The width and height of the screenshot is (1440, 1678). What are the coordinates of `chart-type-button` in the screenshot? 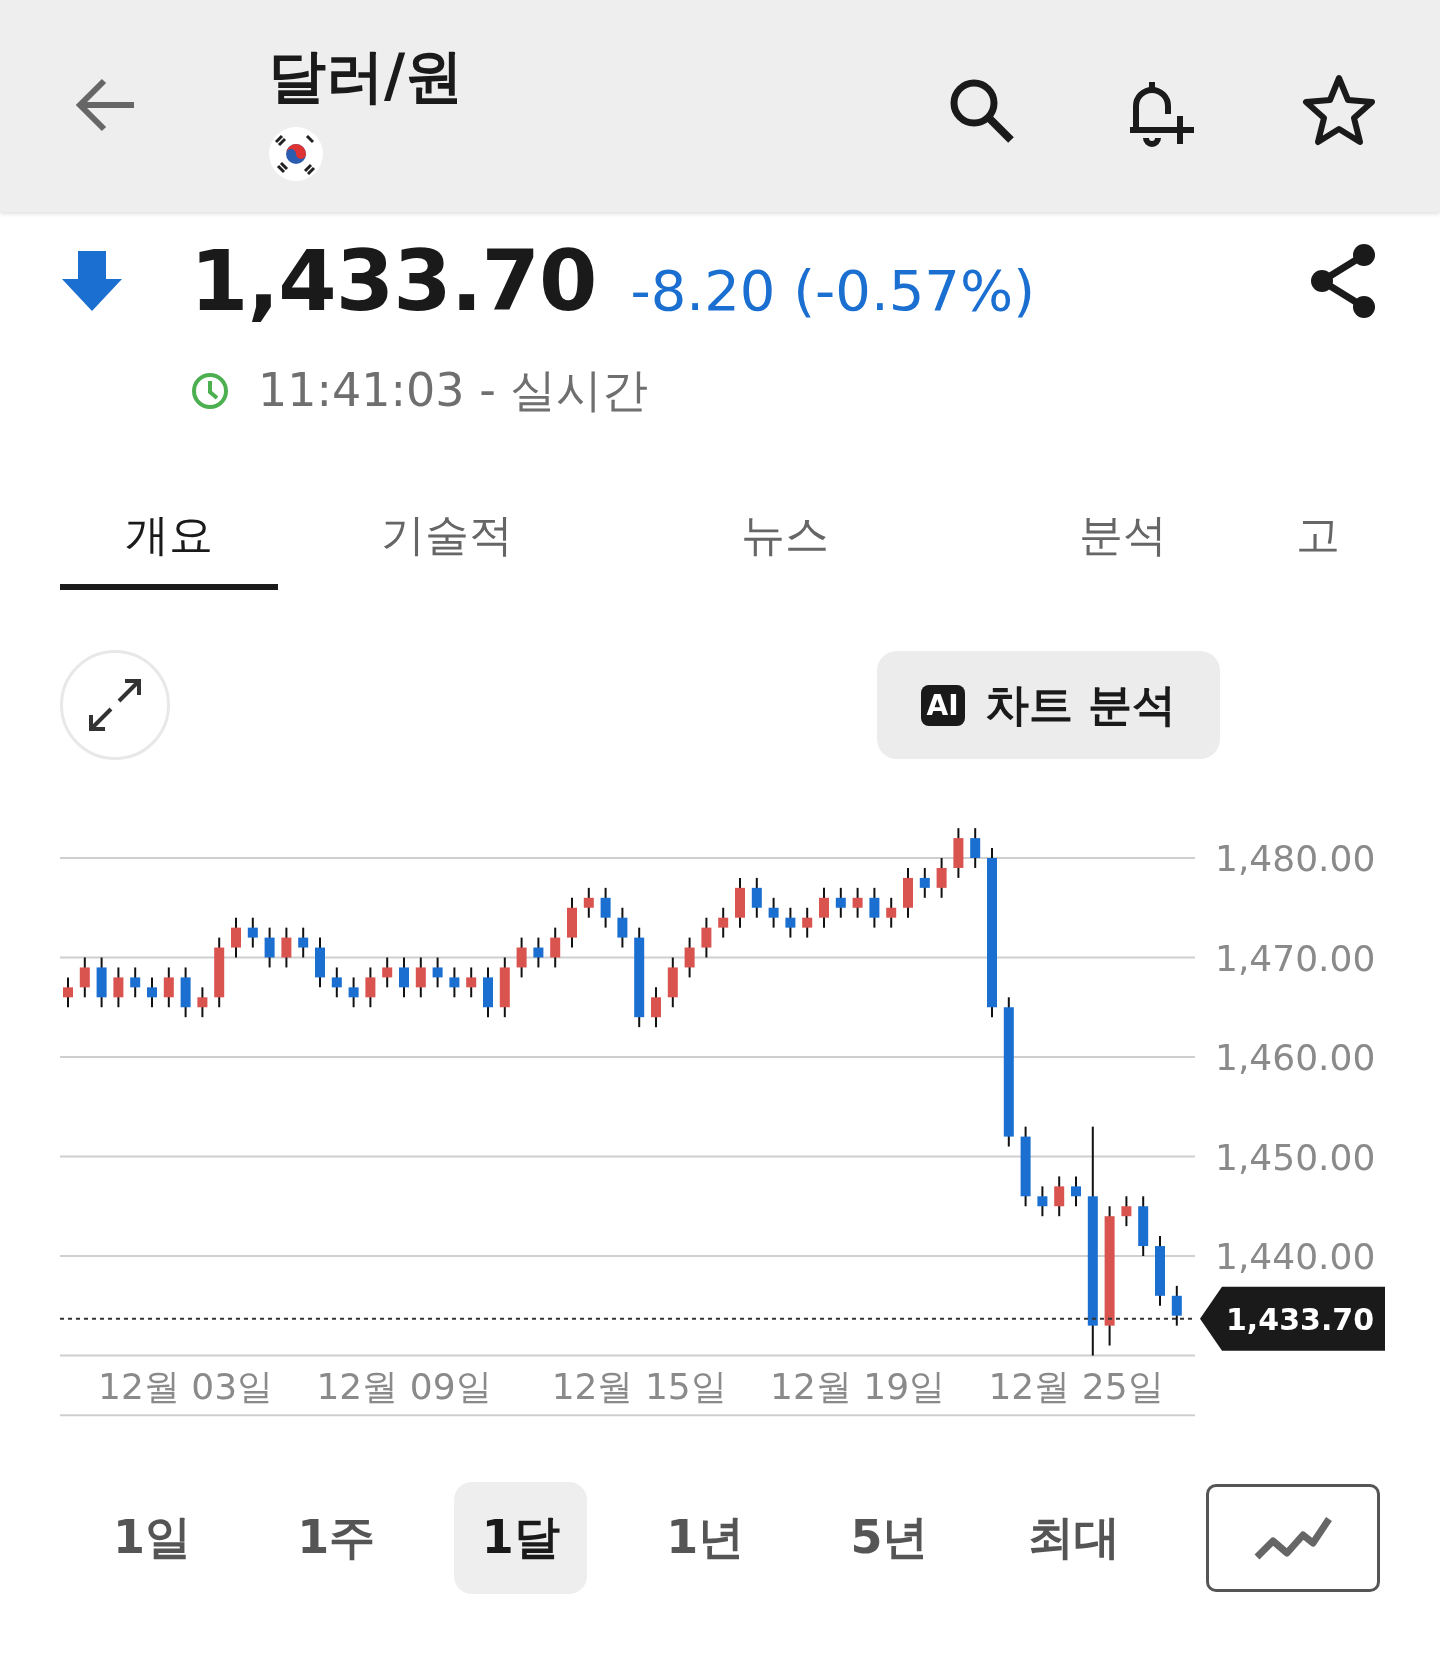 It's located at (1292, 1538).